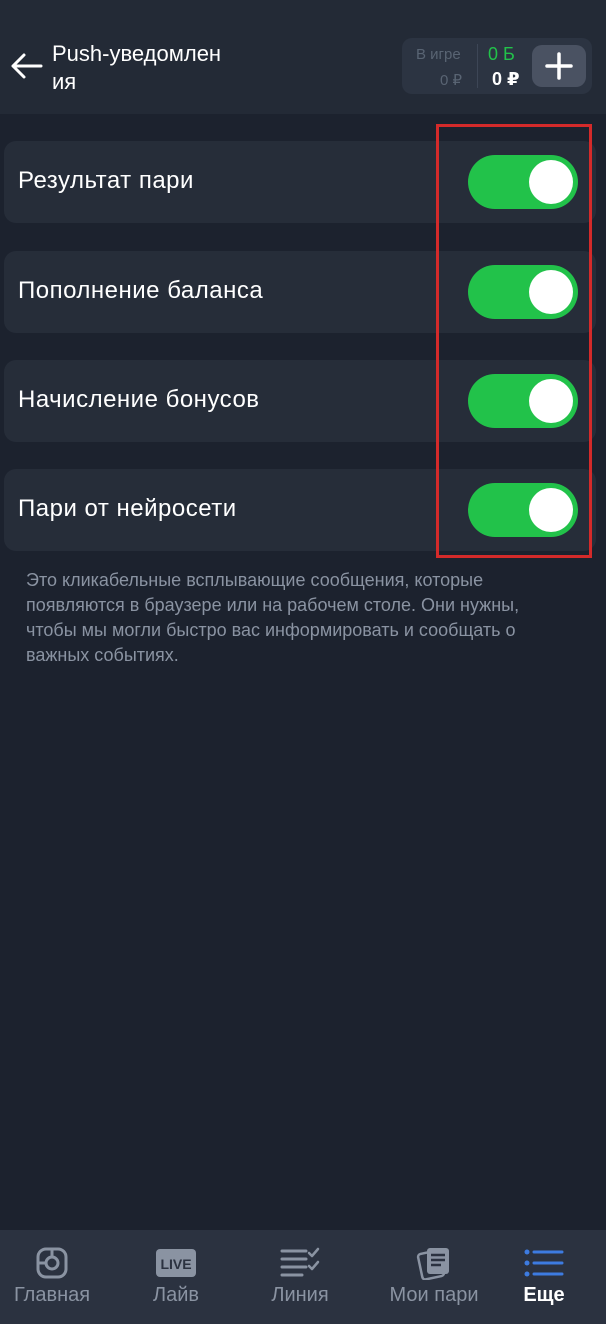 This screenshot has width=606, height=1324. What do you see at coordinates (52, 1295) in the screenshot?
I see `nav-label: Главная` at bounding box center [52, 1295].